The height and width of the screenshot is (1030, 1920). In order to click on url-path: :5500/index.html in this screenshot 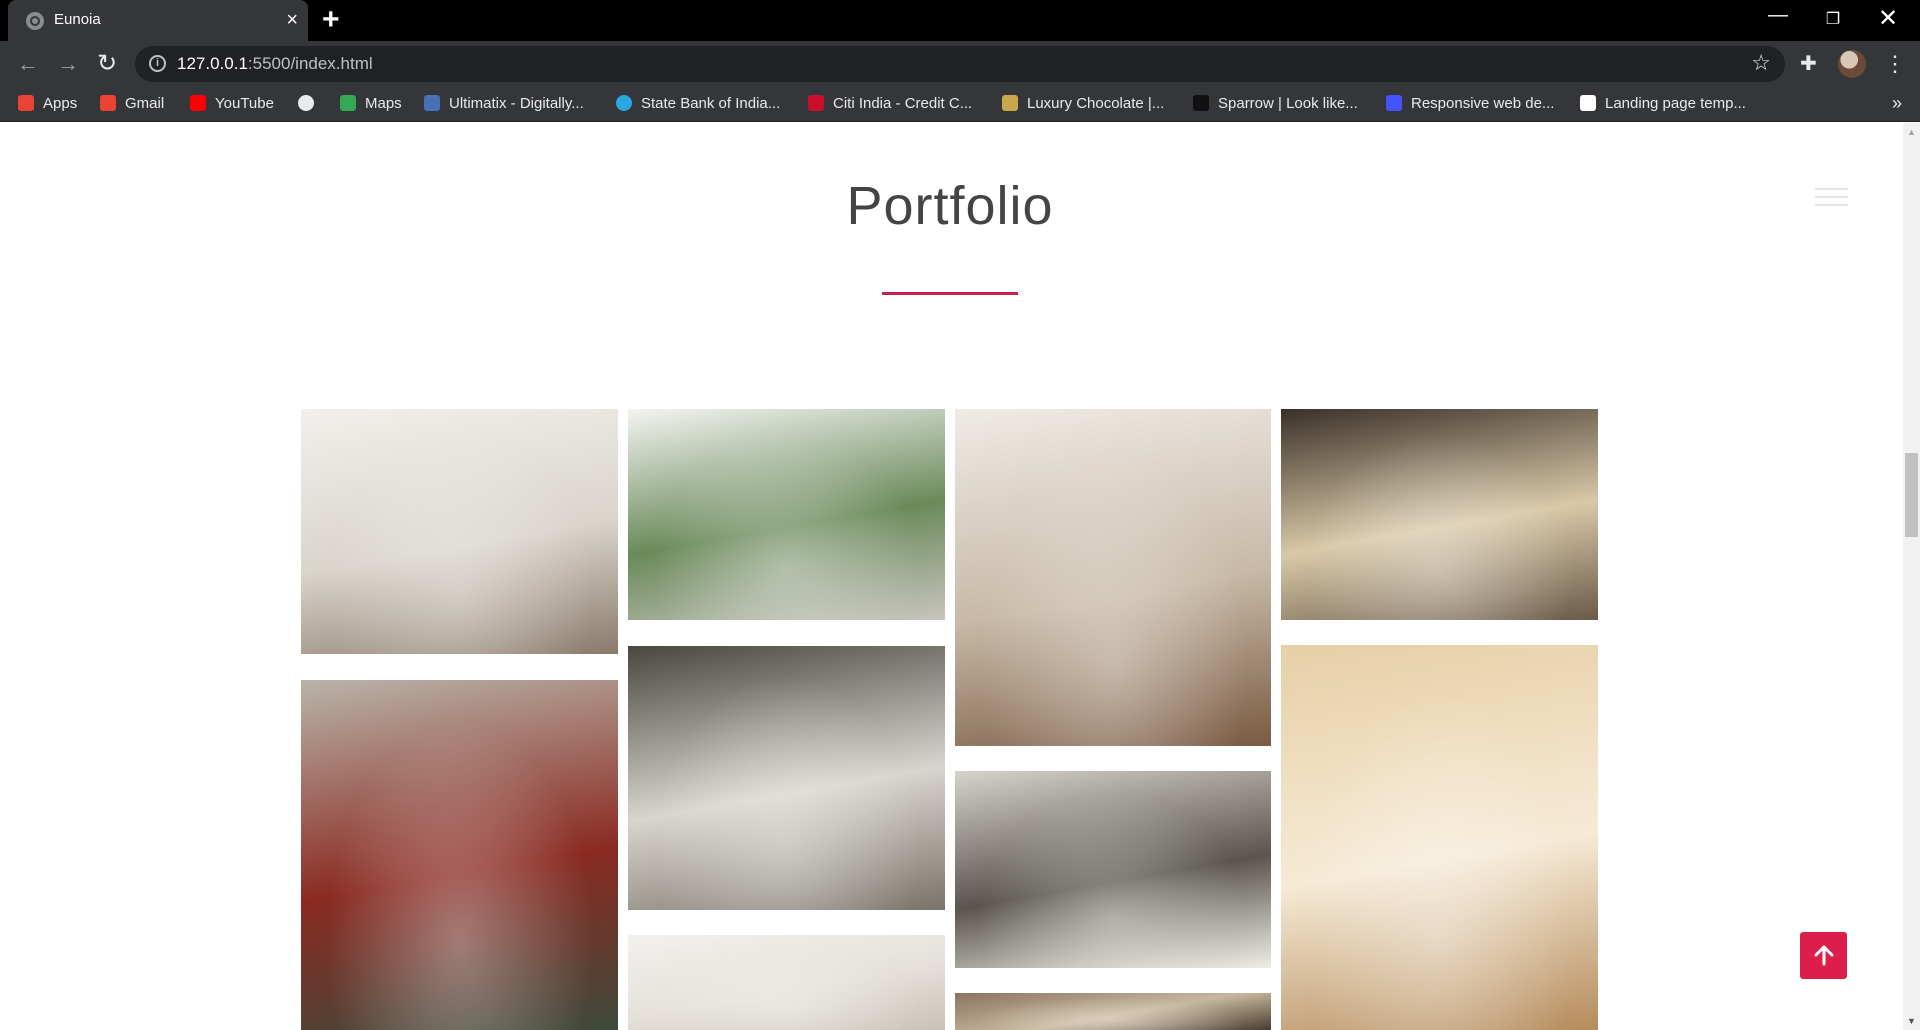, I will do `click(310, 63)`.